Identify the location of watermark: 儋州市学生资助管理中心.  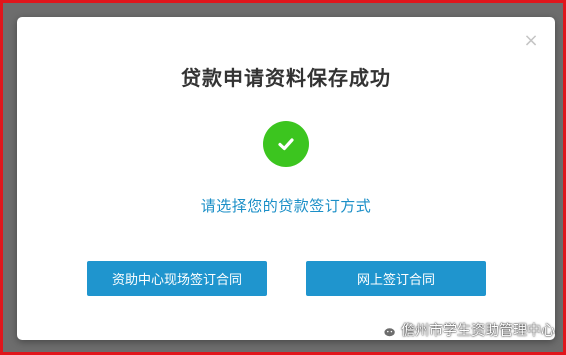
(465, 330).